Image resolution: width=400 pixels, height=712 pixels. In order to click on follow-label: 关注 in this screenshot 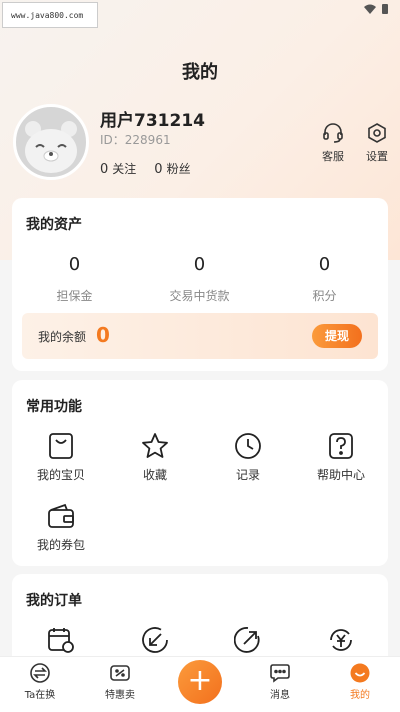, I will do `click(124, 169)`.